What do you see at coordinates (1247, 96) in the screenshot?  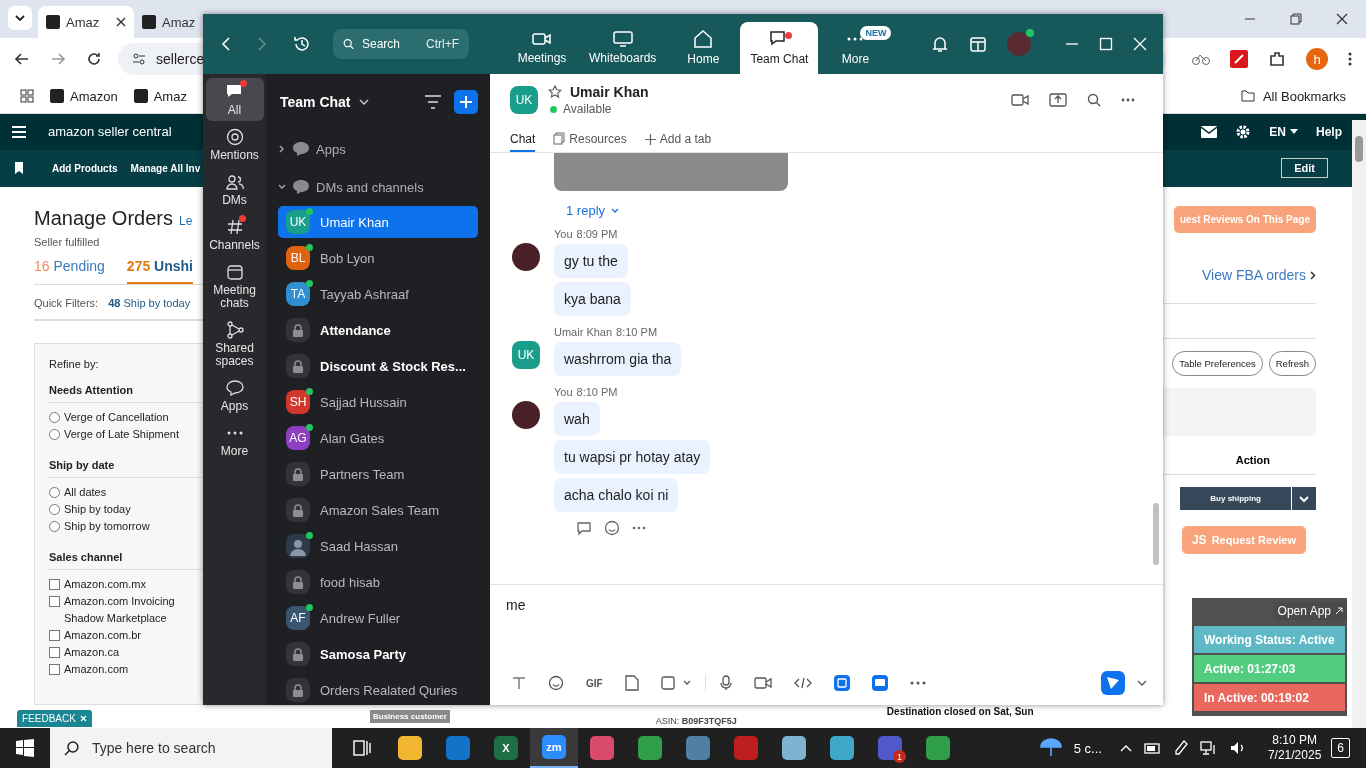 I see `folder-icon` at bounding box center [1247, 96].